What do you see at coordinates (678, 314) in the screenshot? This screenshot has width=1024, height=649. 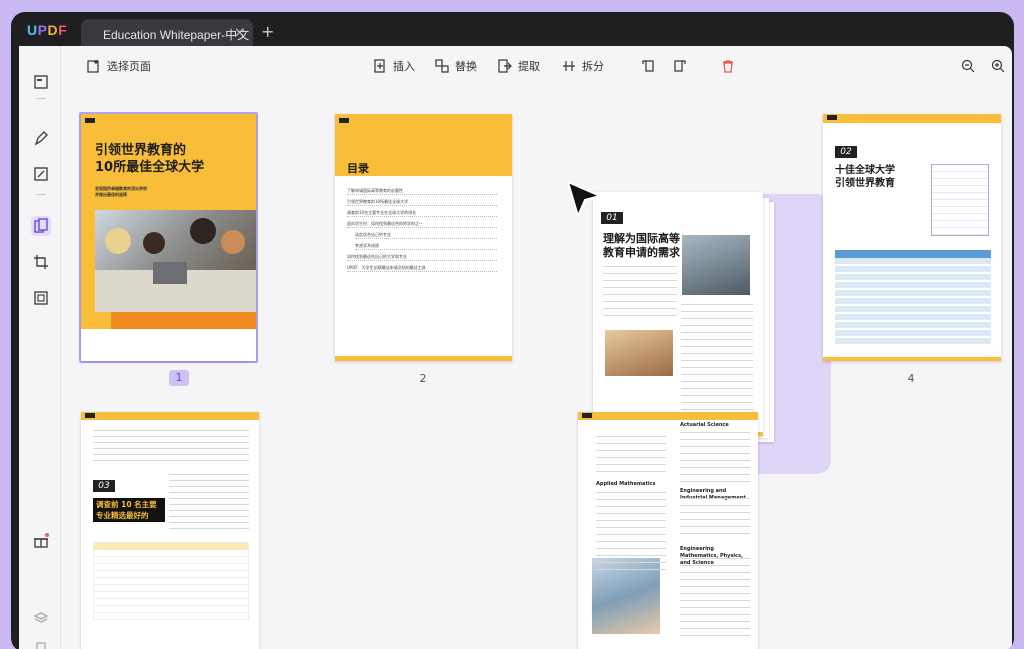 I see `page-thumbnail-3: 01 理解为国际高等 教育申请的需求` at bounding box center [678, 314].